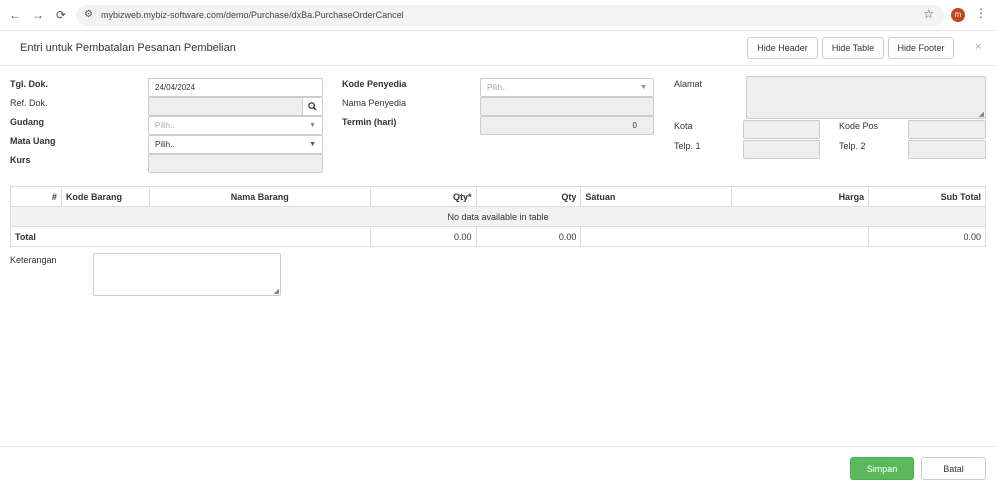 Image resolution: width=996 pixels, height=487 pixels. Describe the element at coordinates (882, 468) in the screenshot. I see `save-button: Simpan` at that location.